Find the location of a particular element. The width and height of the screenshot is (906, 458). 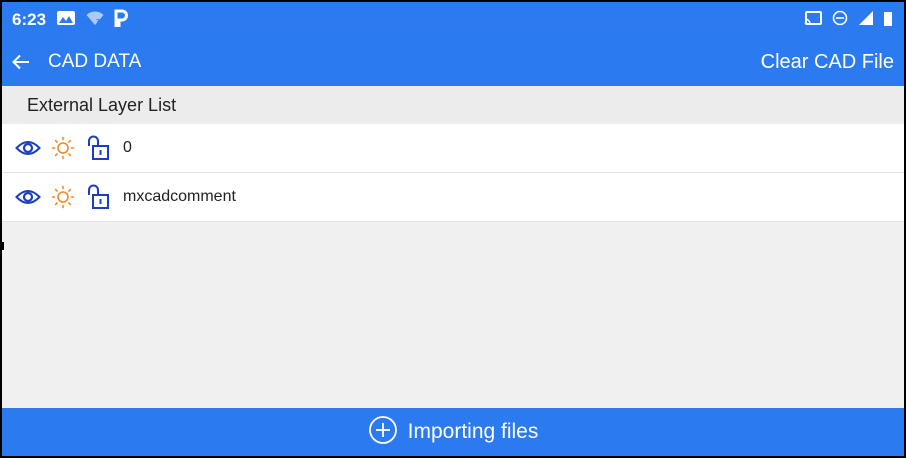

clear-cad-file-button: Clear CAD File is located at coordinates (827, 62).